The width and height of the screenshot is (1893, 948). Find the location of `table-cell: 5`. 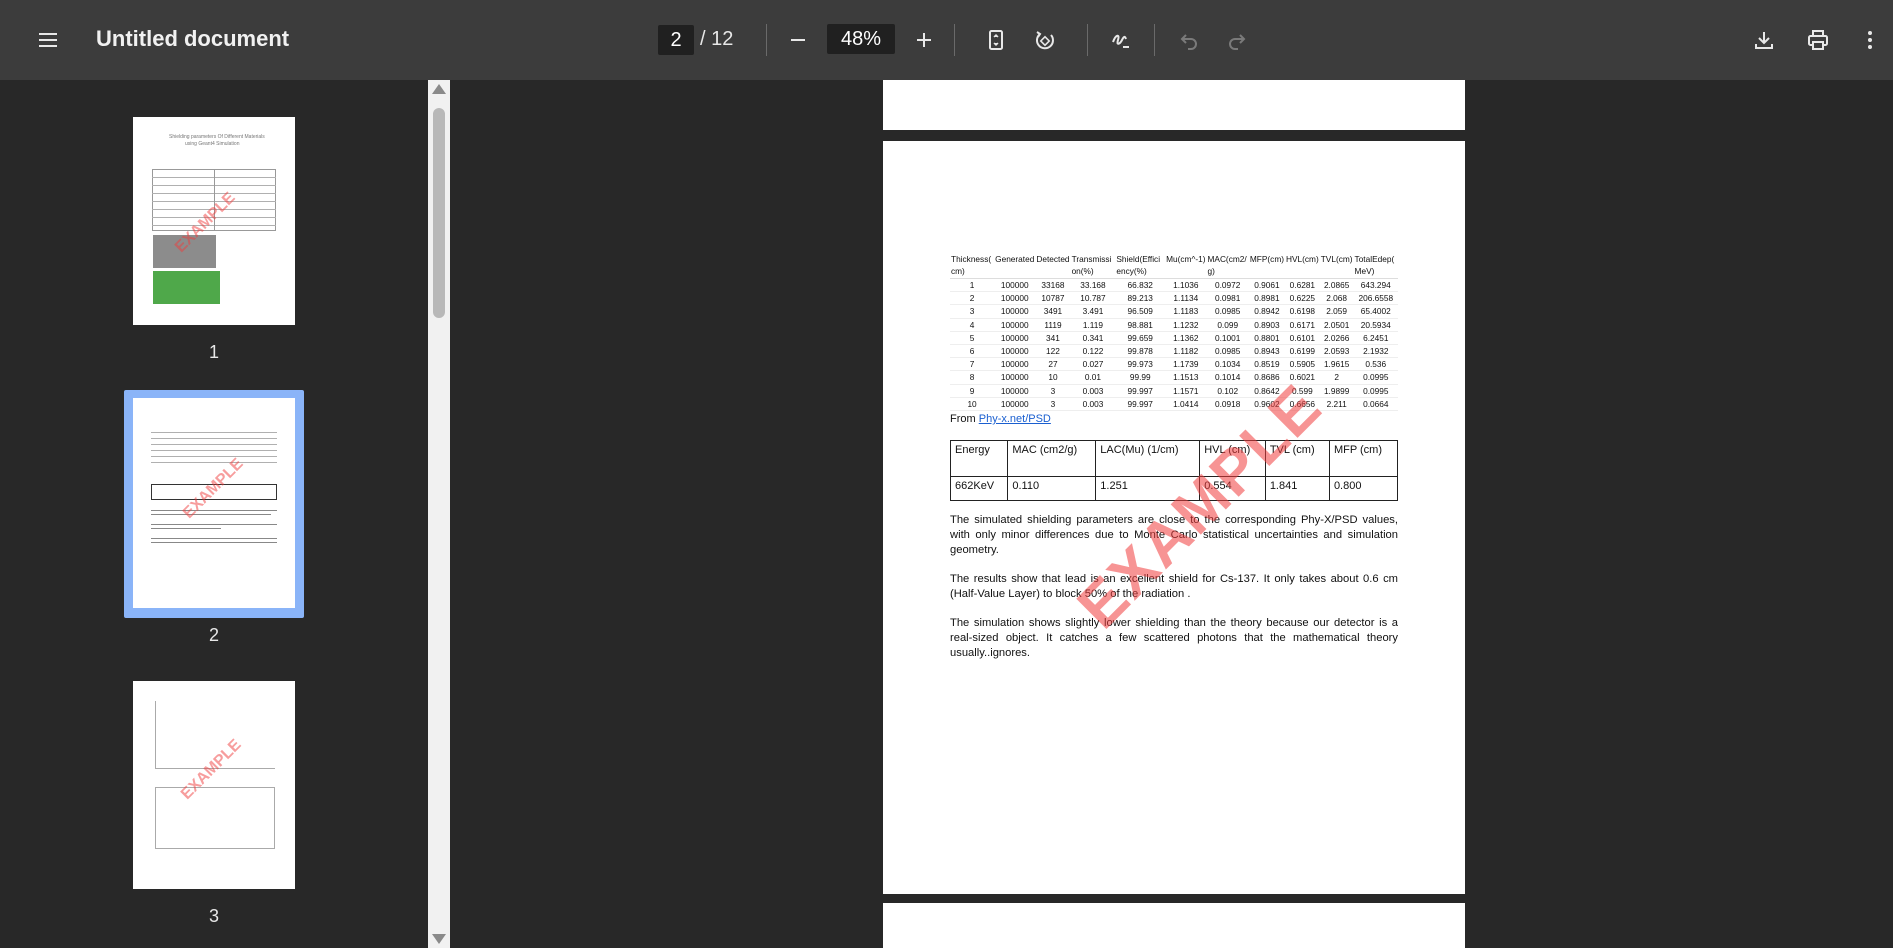

table-cell: 5 is located at coordinates (972, 338).